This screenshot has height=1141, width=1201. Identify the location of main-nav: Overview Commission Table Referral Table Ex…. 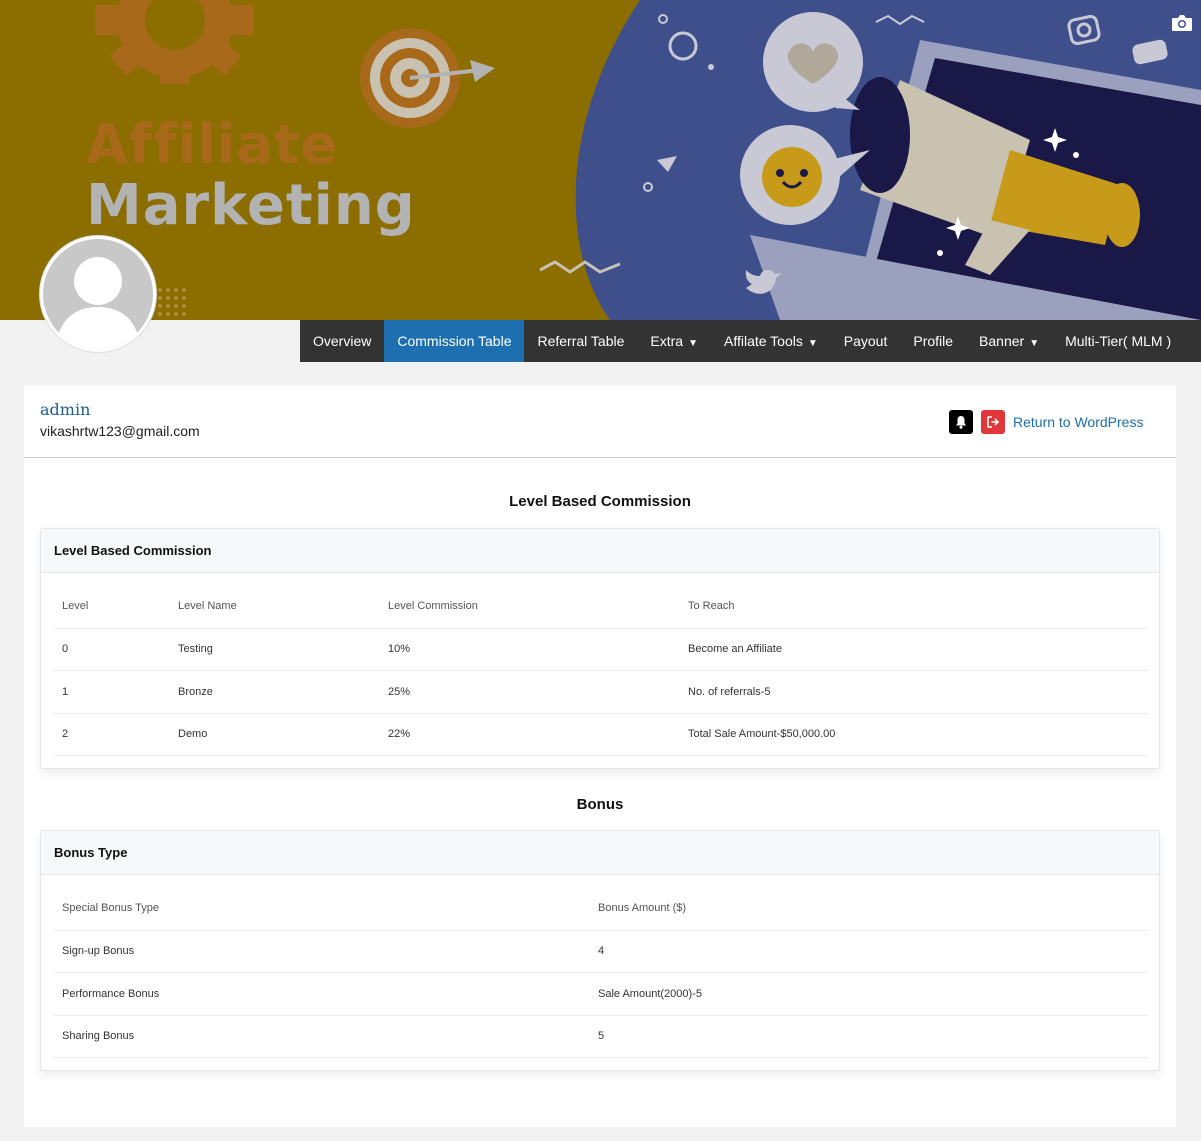
(750, 341).